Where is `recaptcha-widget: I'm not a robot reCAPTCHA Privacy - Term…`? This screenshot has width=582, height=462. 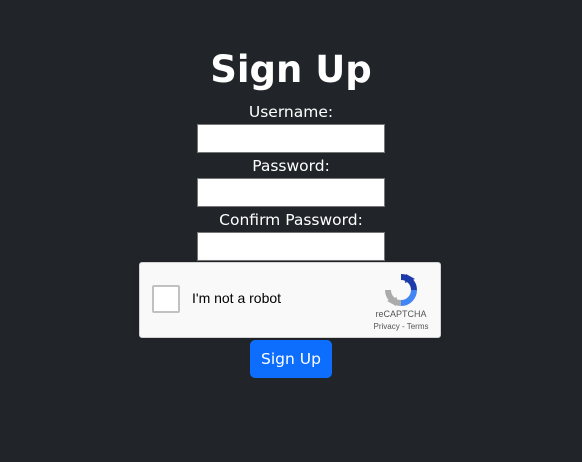 recaptcha-widget: I'm not a robot reCAPTCHA Privacy - Term… is located at coordinates (290, 300).